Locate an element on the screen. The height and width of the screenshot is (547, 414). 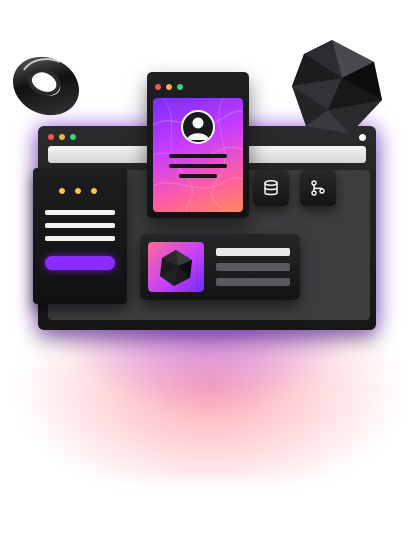
window-controls is located at coordinates (62, 137).